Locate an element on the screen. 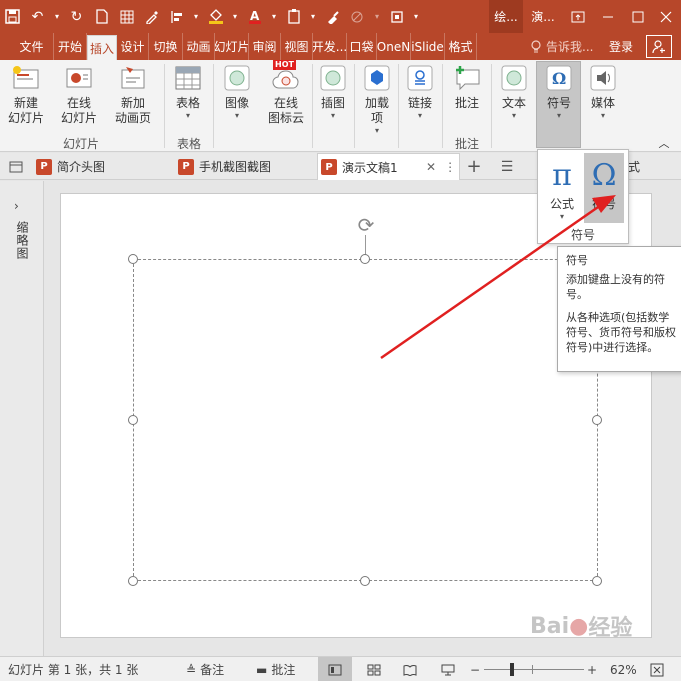 This screenshot has height=681, width=681. screenshot-icon is located at coordinates (396, 16).